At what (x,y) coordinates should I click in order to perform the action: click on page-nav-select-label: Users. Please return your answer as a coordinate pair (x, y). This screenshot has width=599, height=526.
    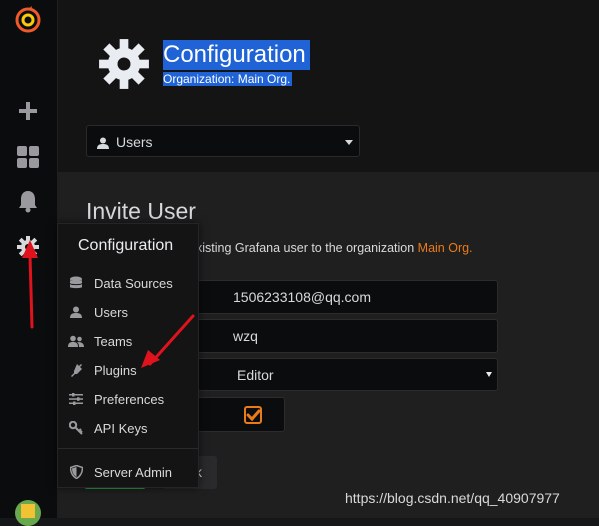
    Looking at the image, I should click on (134, 142).